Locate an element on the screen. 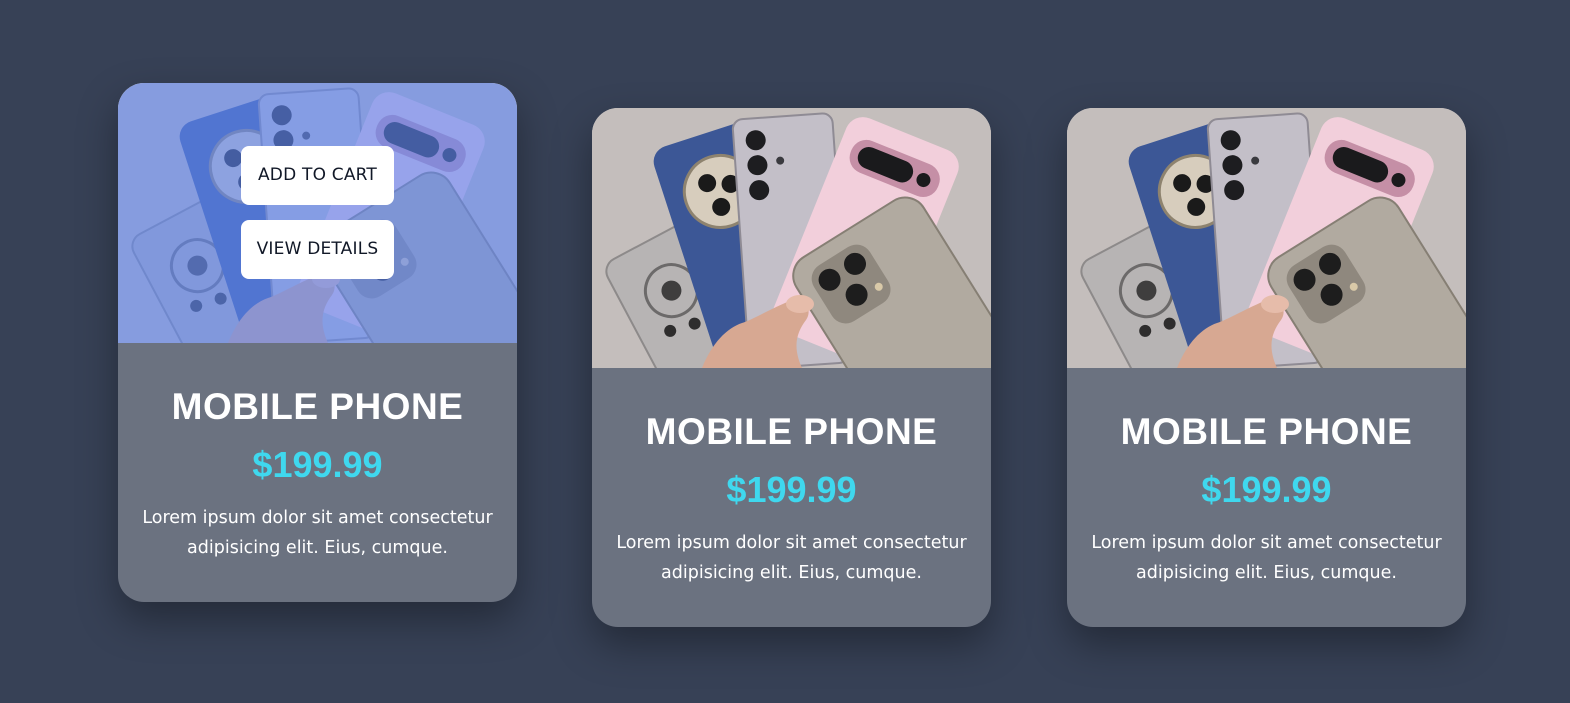  card-actions: ADD TO CART VIEW DETAILS is located at coordinates (317, 212).